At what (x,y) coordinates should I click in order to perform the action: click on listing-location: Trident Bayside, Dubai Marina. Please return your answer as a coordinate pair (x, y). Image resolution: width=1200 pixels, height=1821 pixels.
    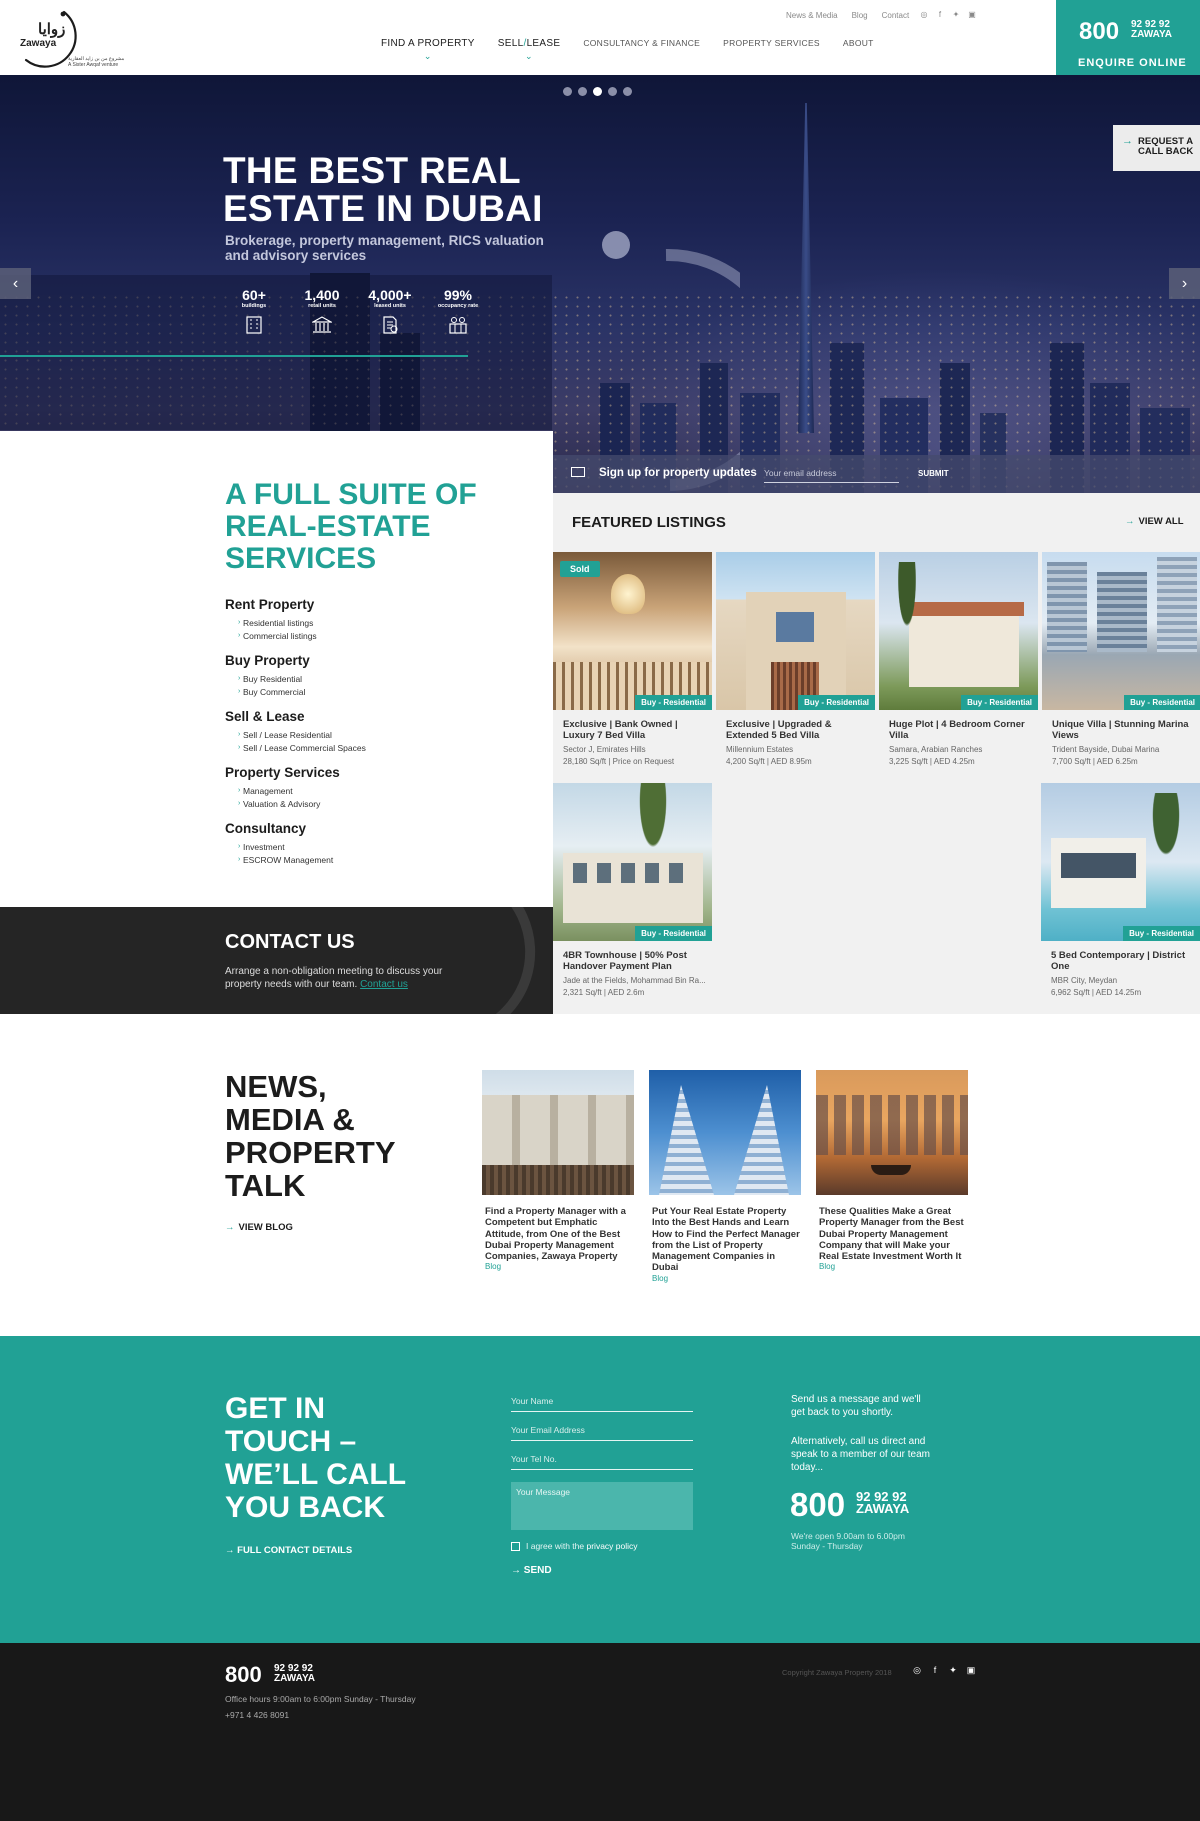
    Looking at the image, I should click on (1106, 749).